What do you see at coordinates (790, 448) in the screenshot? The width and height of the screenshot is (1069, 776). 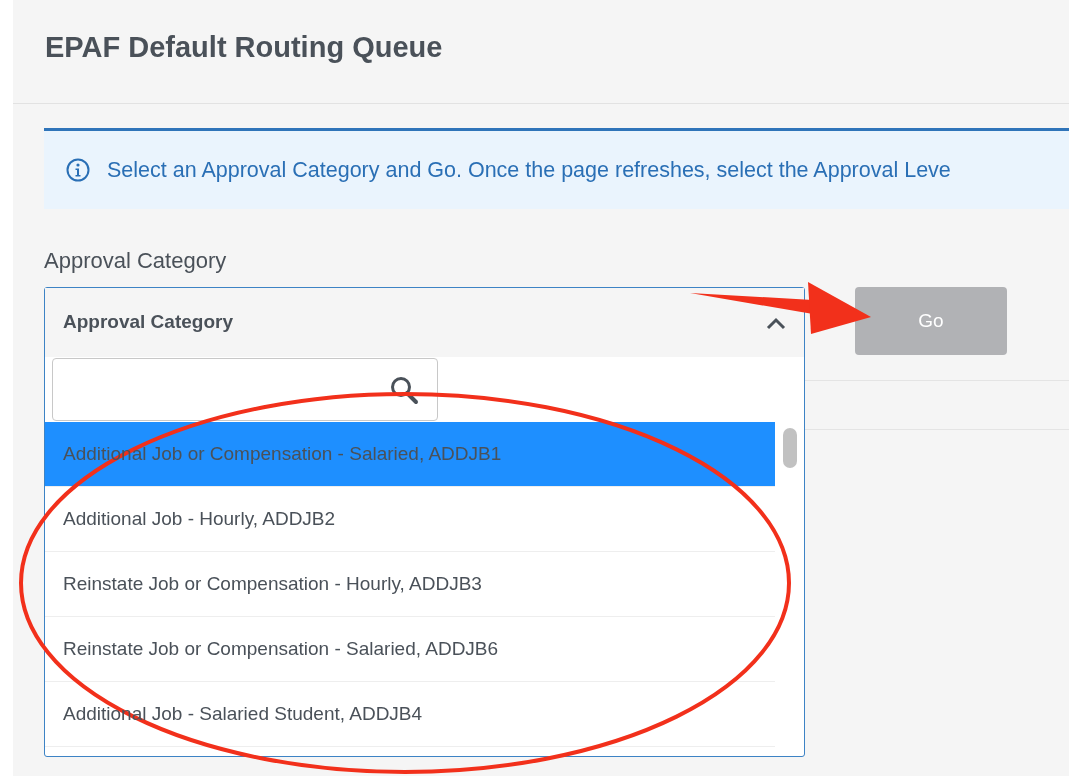 I see `scrollbar-thumb` at bounding box center [790, 448].